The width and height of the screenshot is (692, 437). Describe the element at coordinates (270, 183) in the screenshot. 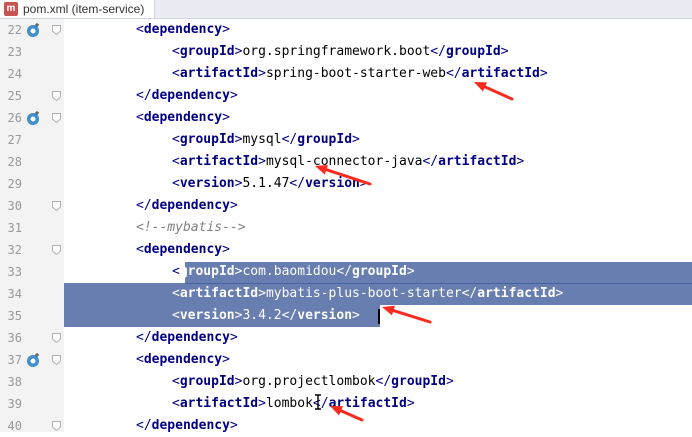

I see `code-text: <version>5.1.47</version>` at that location.